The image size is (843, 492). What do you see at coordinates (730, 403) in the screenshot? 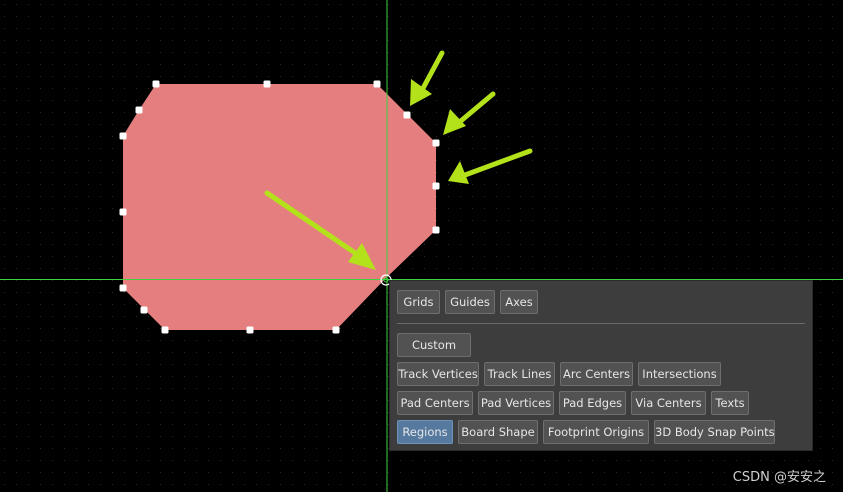
I see `texts-button: Texts` at bounding box center [730, 403].